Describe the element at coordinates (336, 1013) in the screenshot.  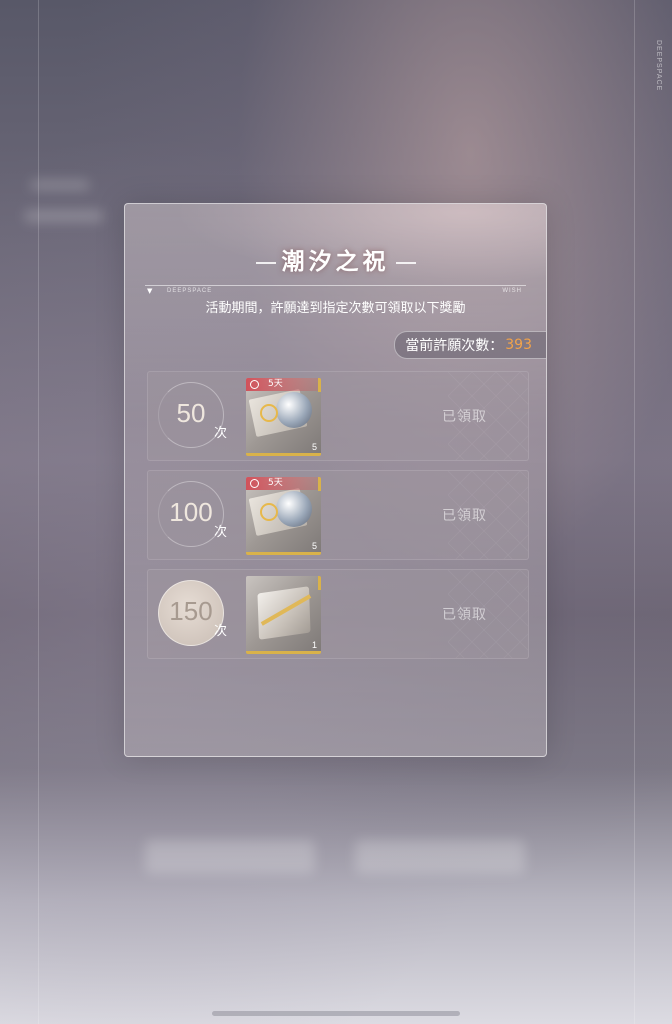
I see `home-indicator` at that location.